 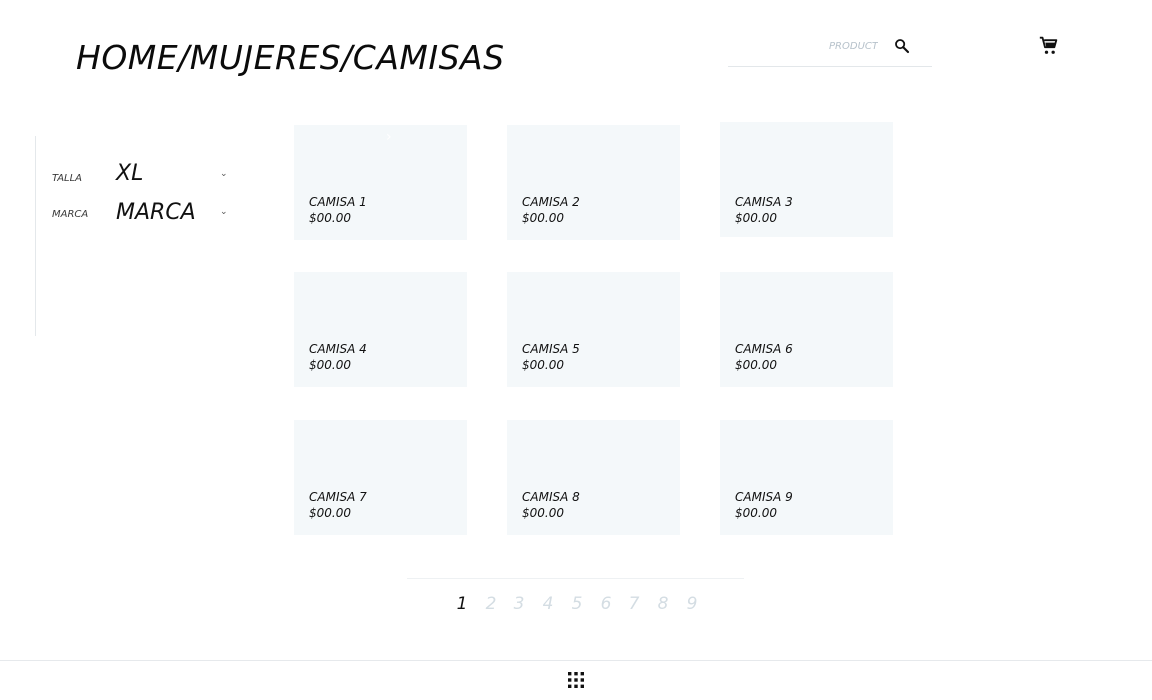 I want to click on product-card: CAMISA 5 $00.00, so click(x=593, y=329).